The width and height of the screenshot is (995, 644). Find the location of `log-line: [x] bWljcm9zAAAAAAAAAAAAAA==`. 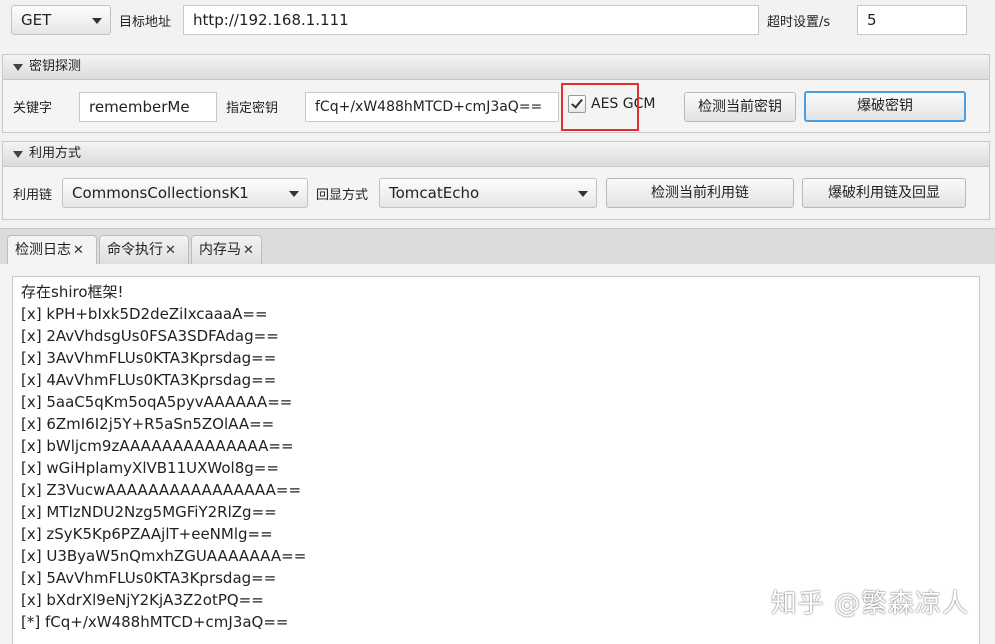

log-line: [x] bWljcm9zAAAAAAAAAAAAAA== is located at coordinates (157, 446).